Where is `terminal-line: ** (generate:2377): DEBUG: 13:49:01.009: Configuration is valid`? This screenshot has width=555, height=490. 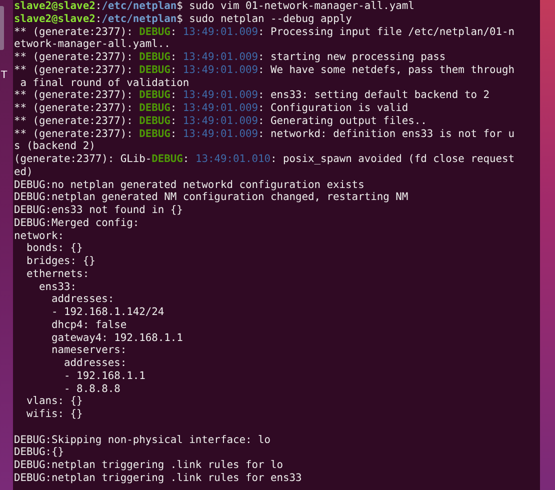 terminal-line: ** (generate:2377): DEBUG: 13:49:01.009: Configuration is valid is located at coordinates (211, 108).